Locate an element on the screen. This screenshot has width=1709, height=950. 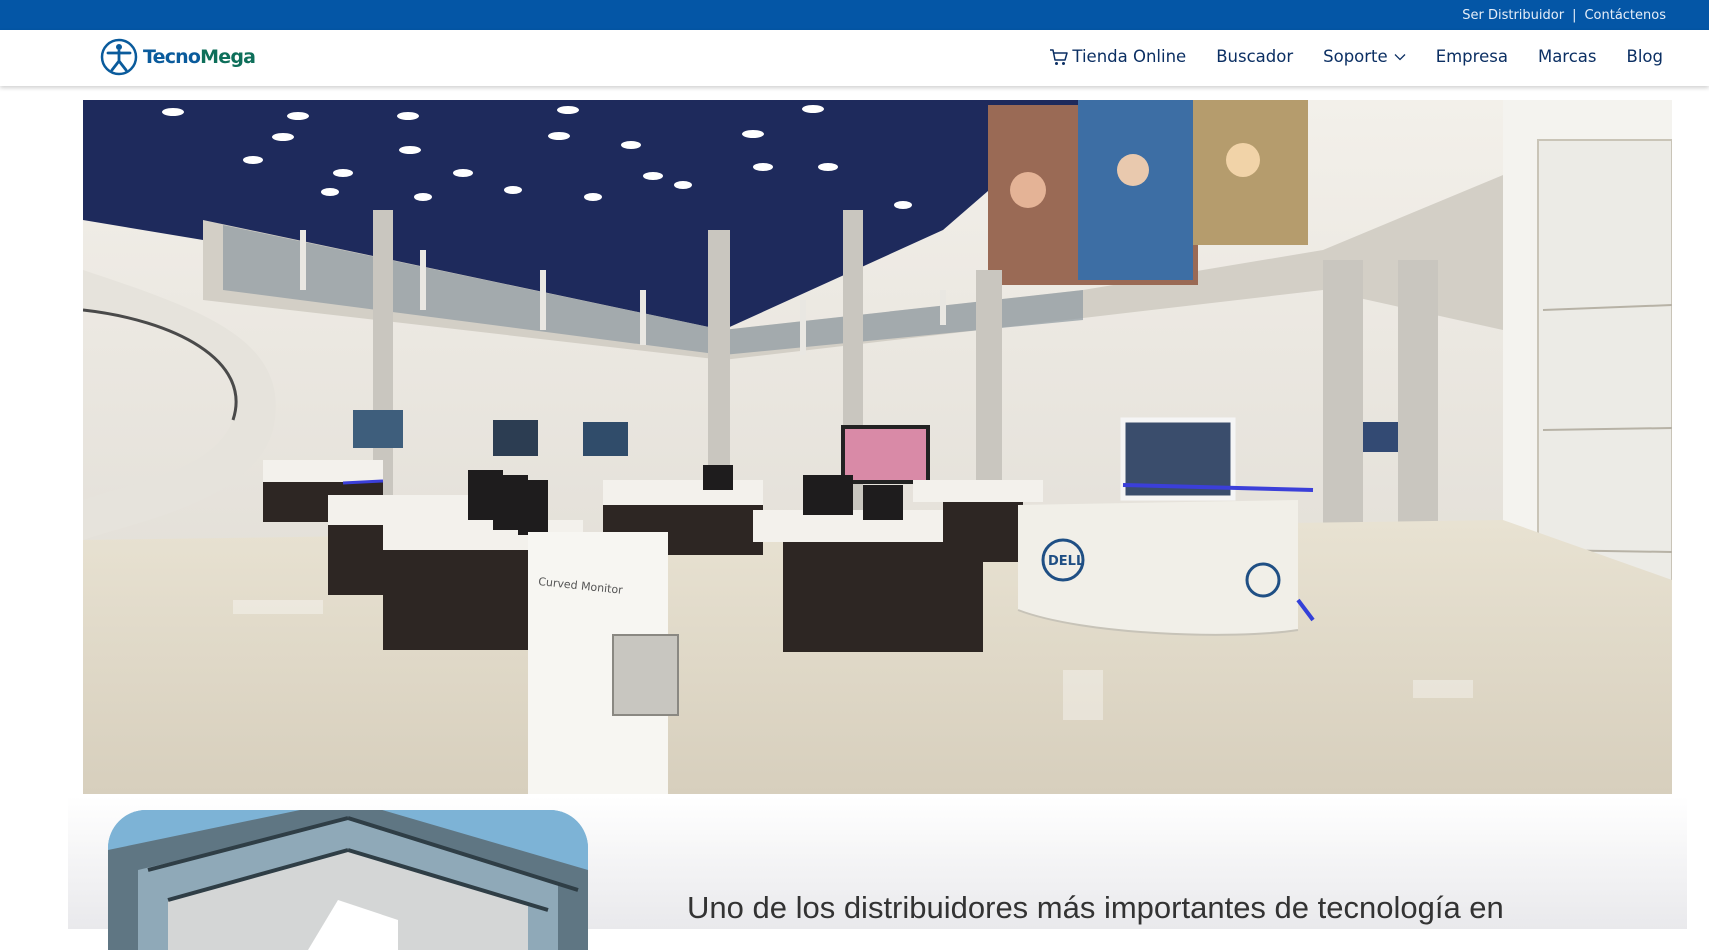
nav-search: Buscador is located at coordinates (1254, 56).